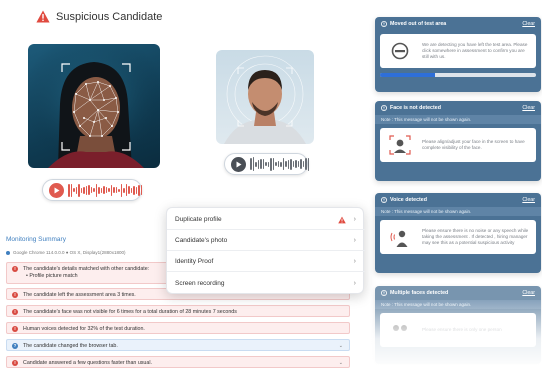 The width and height of the screenshot is (542, 370). Describe the element at coordinates (266, 283) in the screenshot. I see `menu-item-screen-recording: Screen recording ›` at that location.